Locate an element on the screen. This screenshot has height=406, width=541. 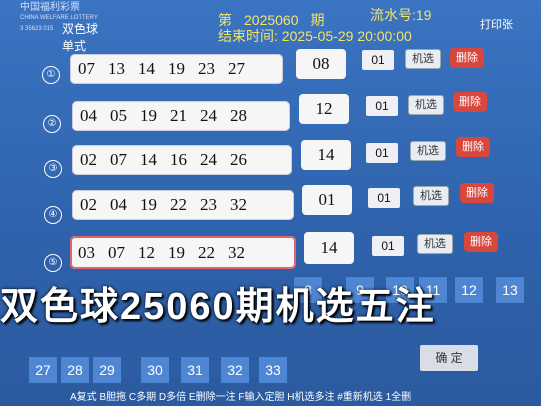
print-label: 打印张 is located at coordinates (496, 24).